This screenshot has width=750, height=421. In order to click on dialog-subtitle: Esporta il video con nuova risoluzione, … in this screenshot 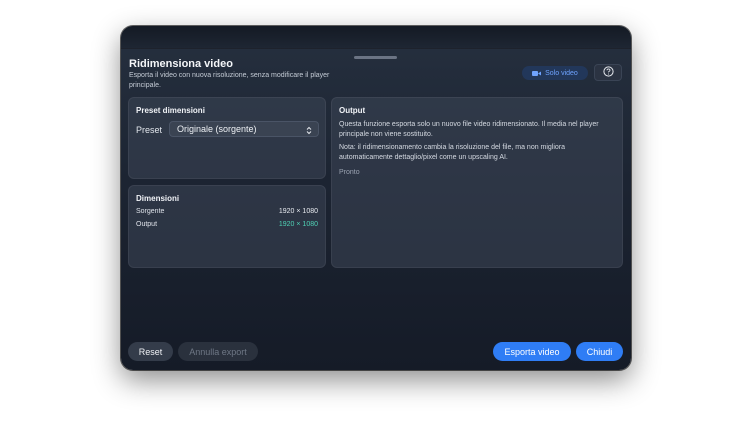, I will do `click(229, 80)`.